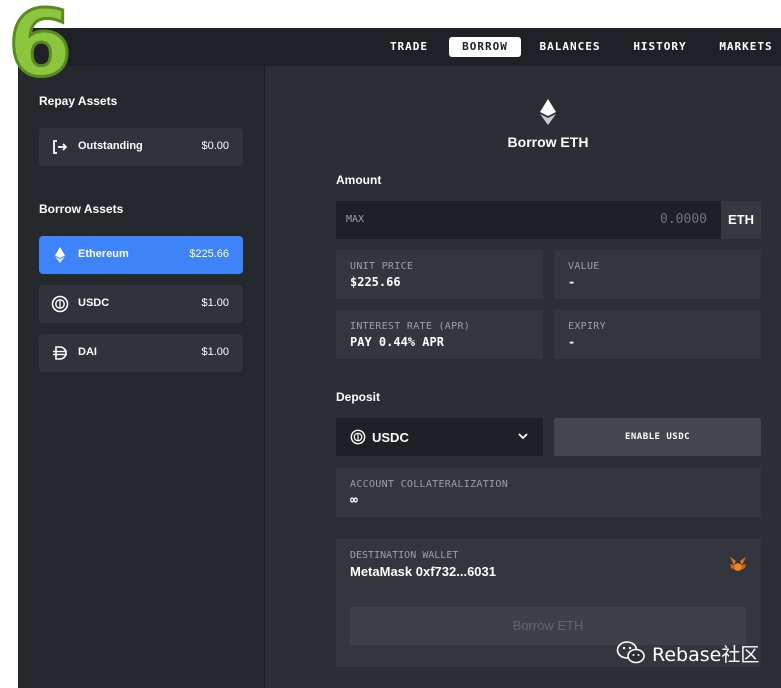  Describe the element at coordinates (572, 342) in the screenshot. I see `expiry-value: -` at that location.